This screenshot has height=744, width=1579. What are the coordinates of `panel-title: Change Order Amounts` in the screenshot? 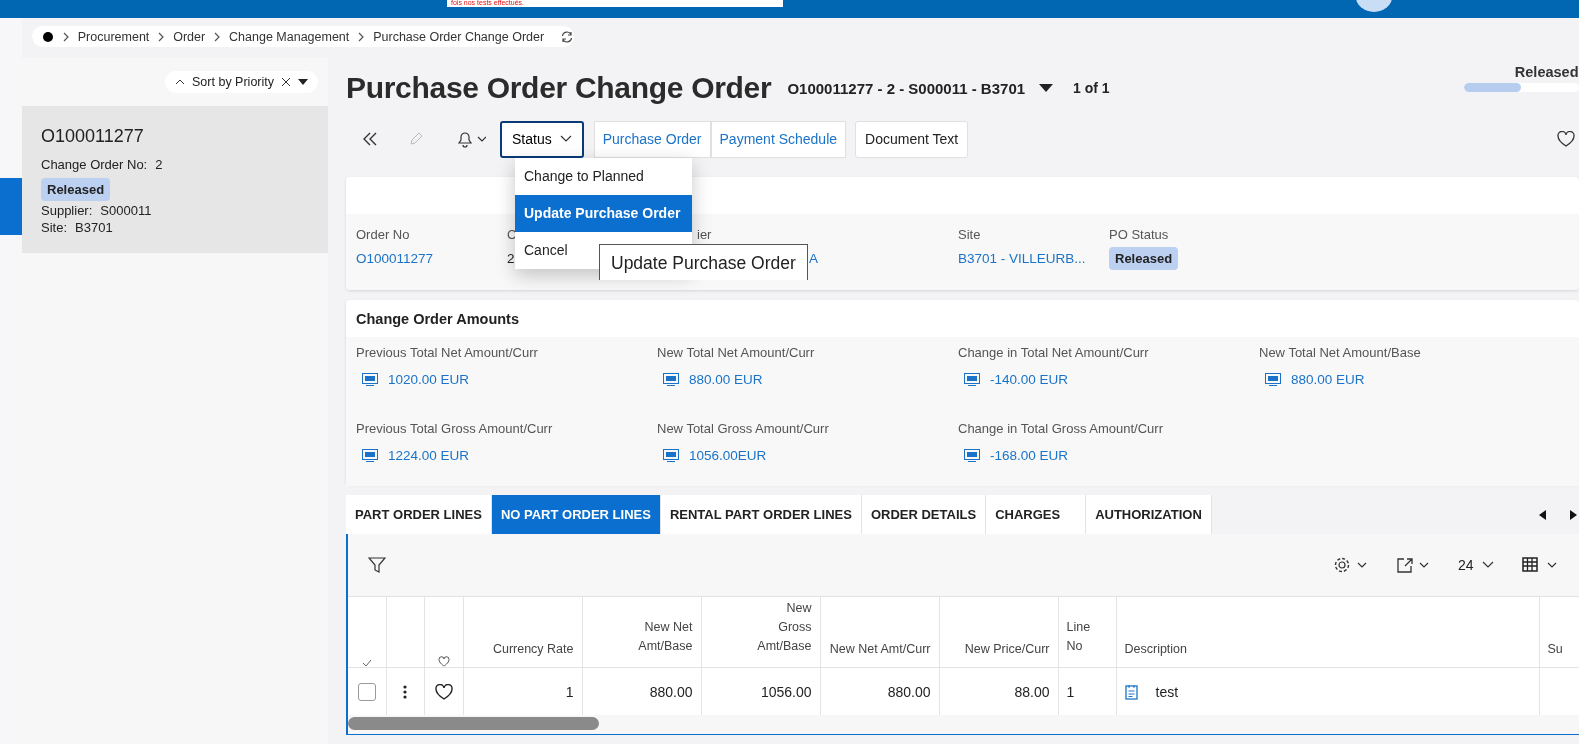 It's located at (437, 319).